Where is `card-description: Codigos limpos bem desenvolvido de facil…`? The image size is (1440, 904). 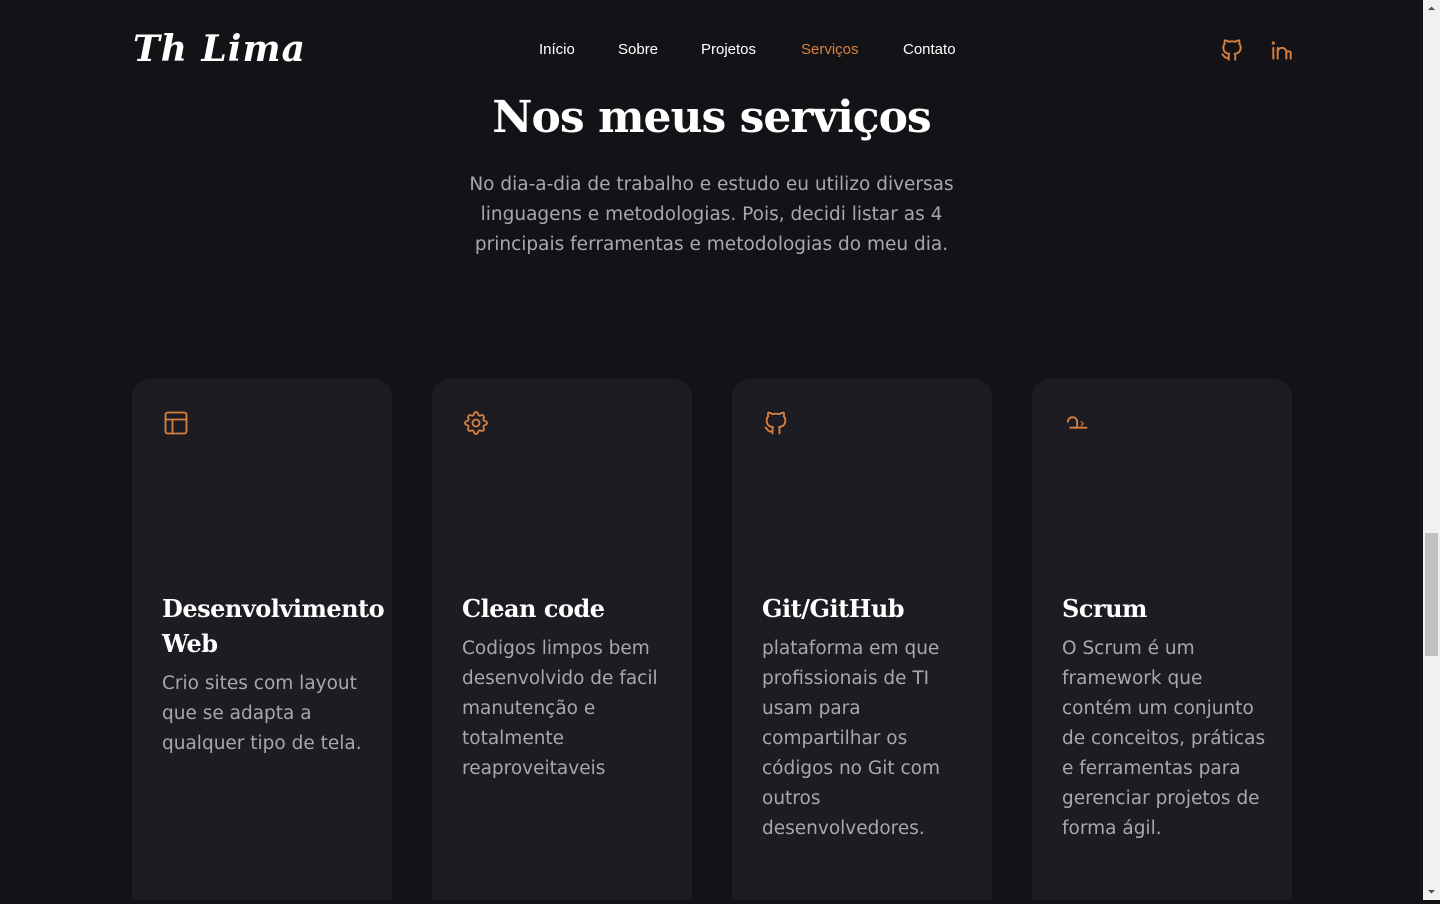 card-description: Codigos limpos bem desenvolvido de facil… is located at coordinates (560, 708).